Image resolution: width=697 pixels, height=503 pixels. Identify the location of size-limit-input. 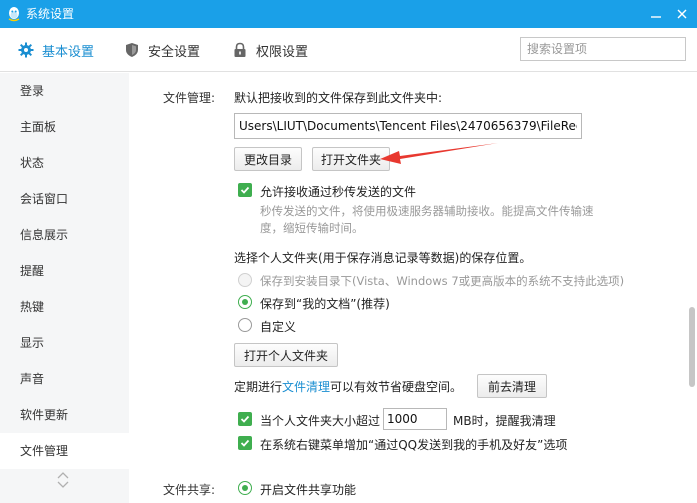
(415, 419).